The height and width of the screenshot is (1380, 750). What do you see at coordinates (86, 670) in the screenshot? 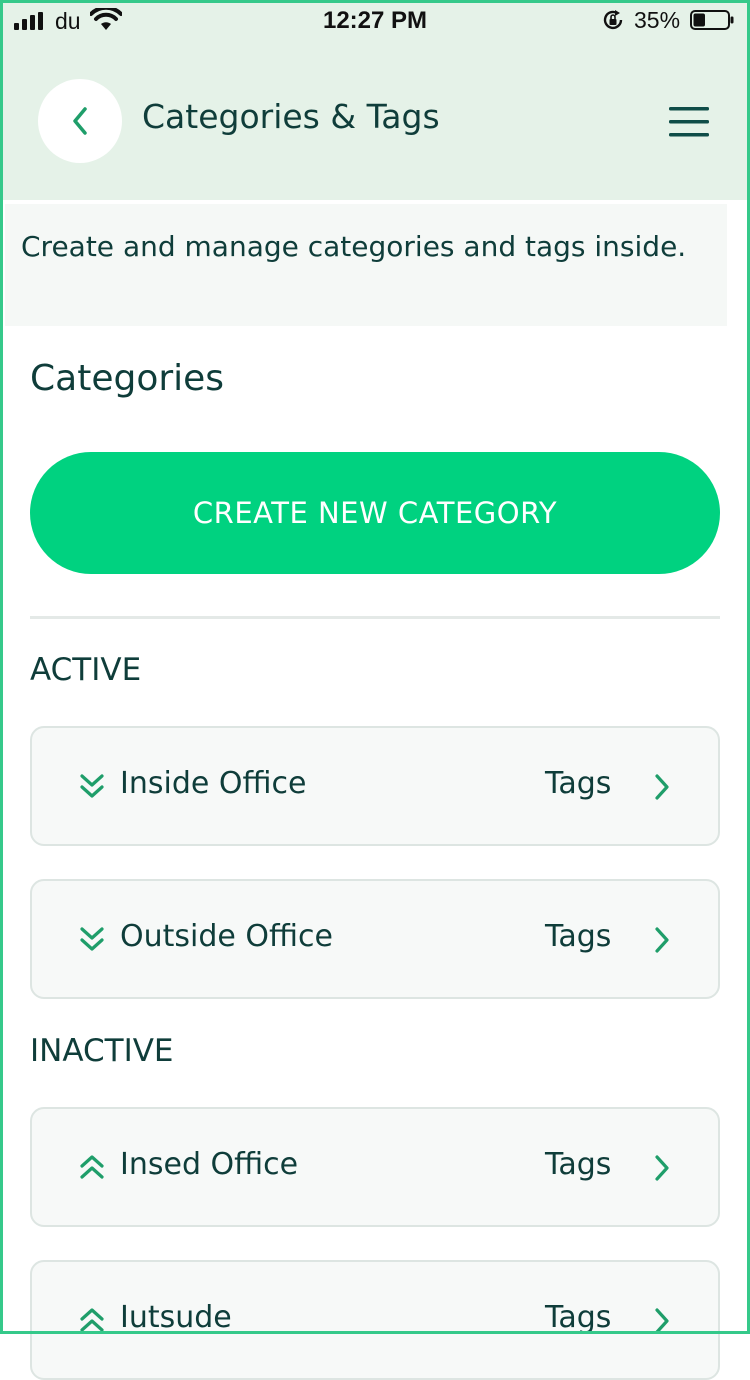
I see `active-group-label: ACTIVE` at bounding box center [86, 670].